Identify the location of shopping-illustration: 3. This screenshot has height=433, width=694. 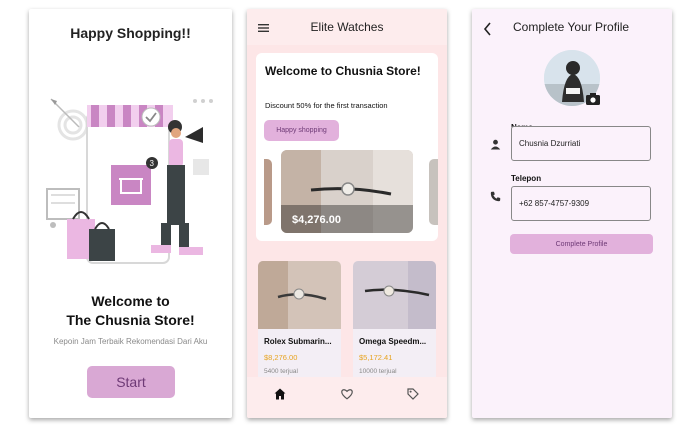
(129, 181).